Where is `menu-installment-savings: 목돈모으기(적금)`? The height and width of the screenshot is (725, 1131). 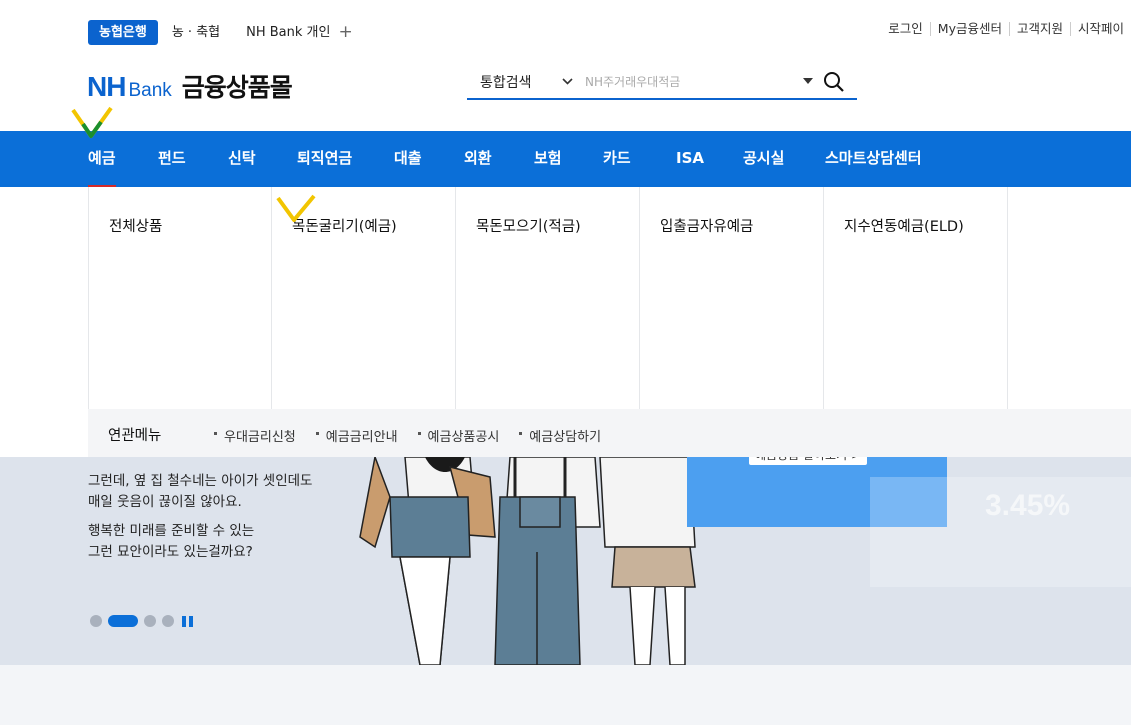 menu-installment-savings: 목돈모으기(적금) is located at coordinates (528, 225).